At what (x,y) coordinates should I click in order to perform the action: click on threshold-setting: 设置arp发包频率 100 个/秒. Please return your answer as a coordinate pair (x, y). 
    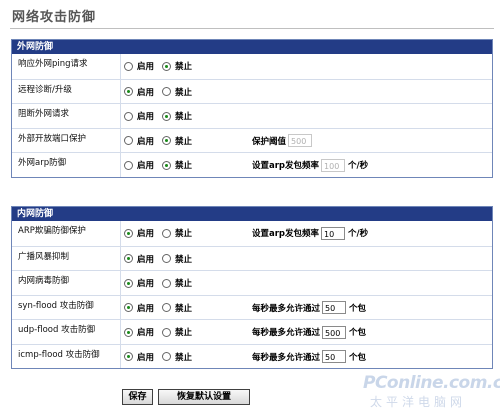
    Looking at the image, I should click on (310, 165).